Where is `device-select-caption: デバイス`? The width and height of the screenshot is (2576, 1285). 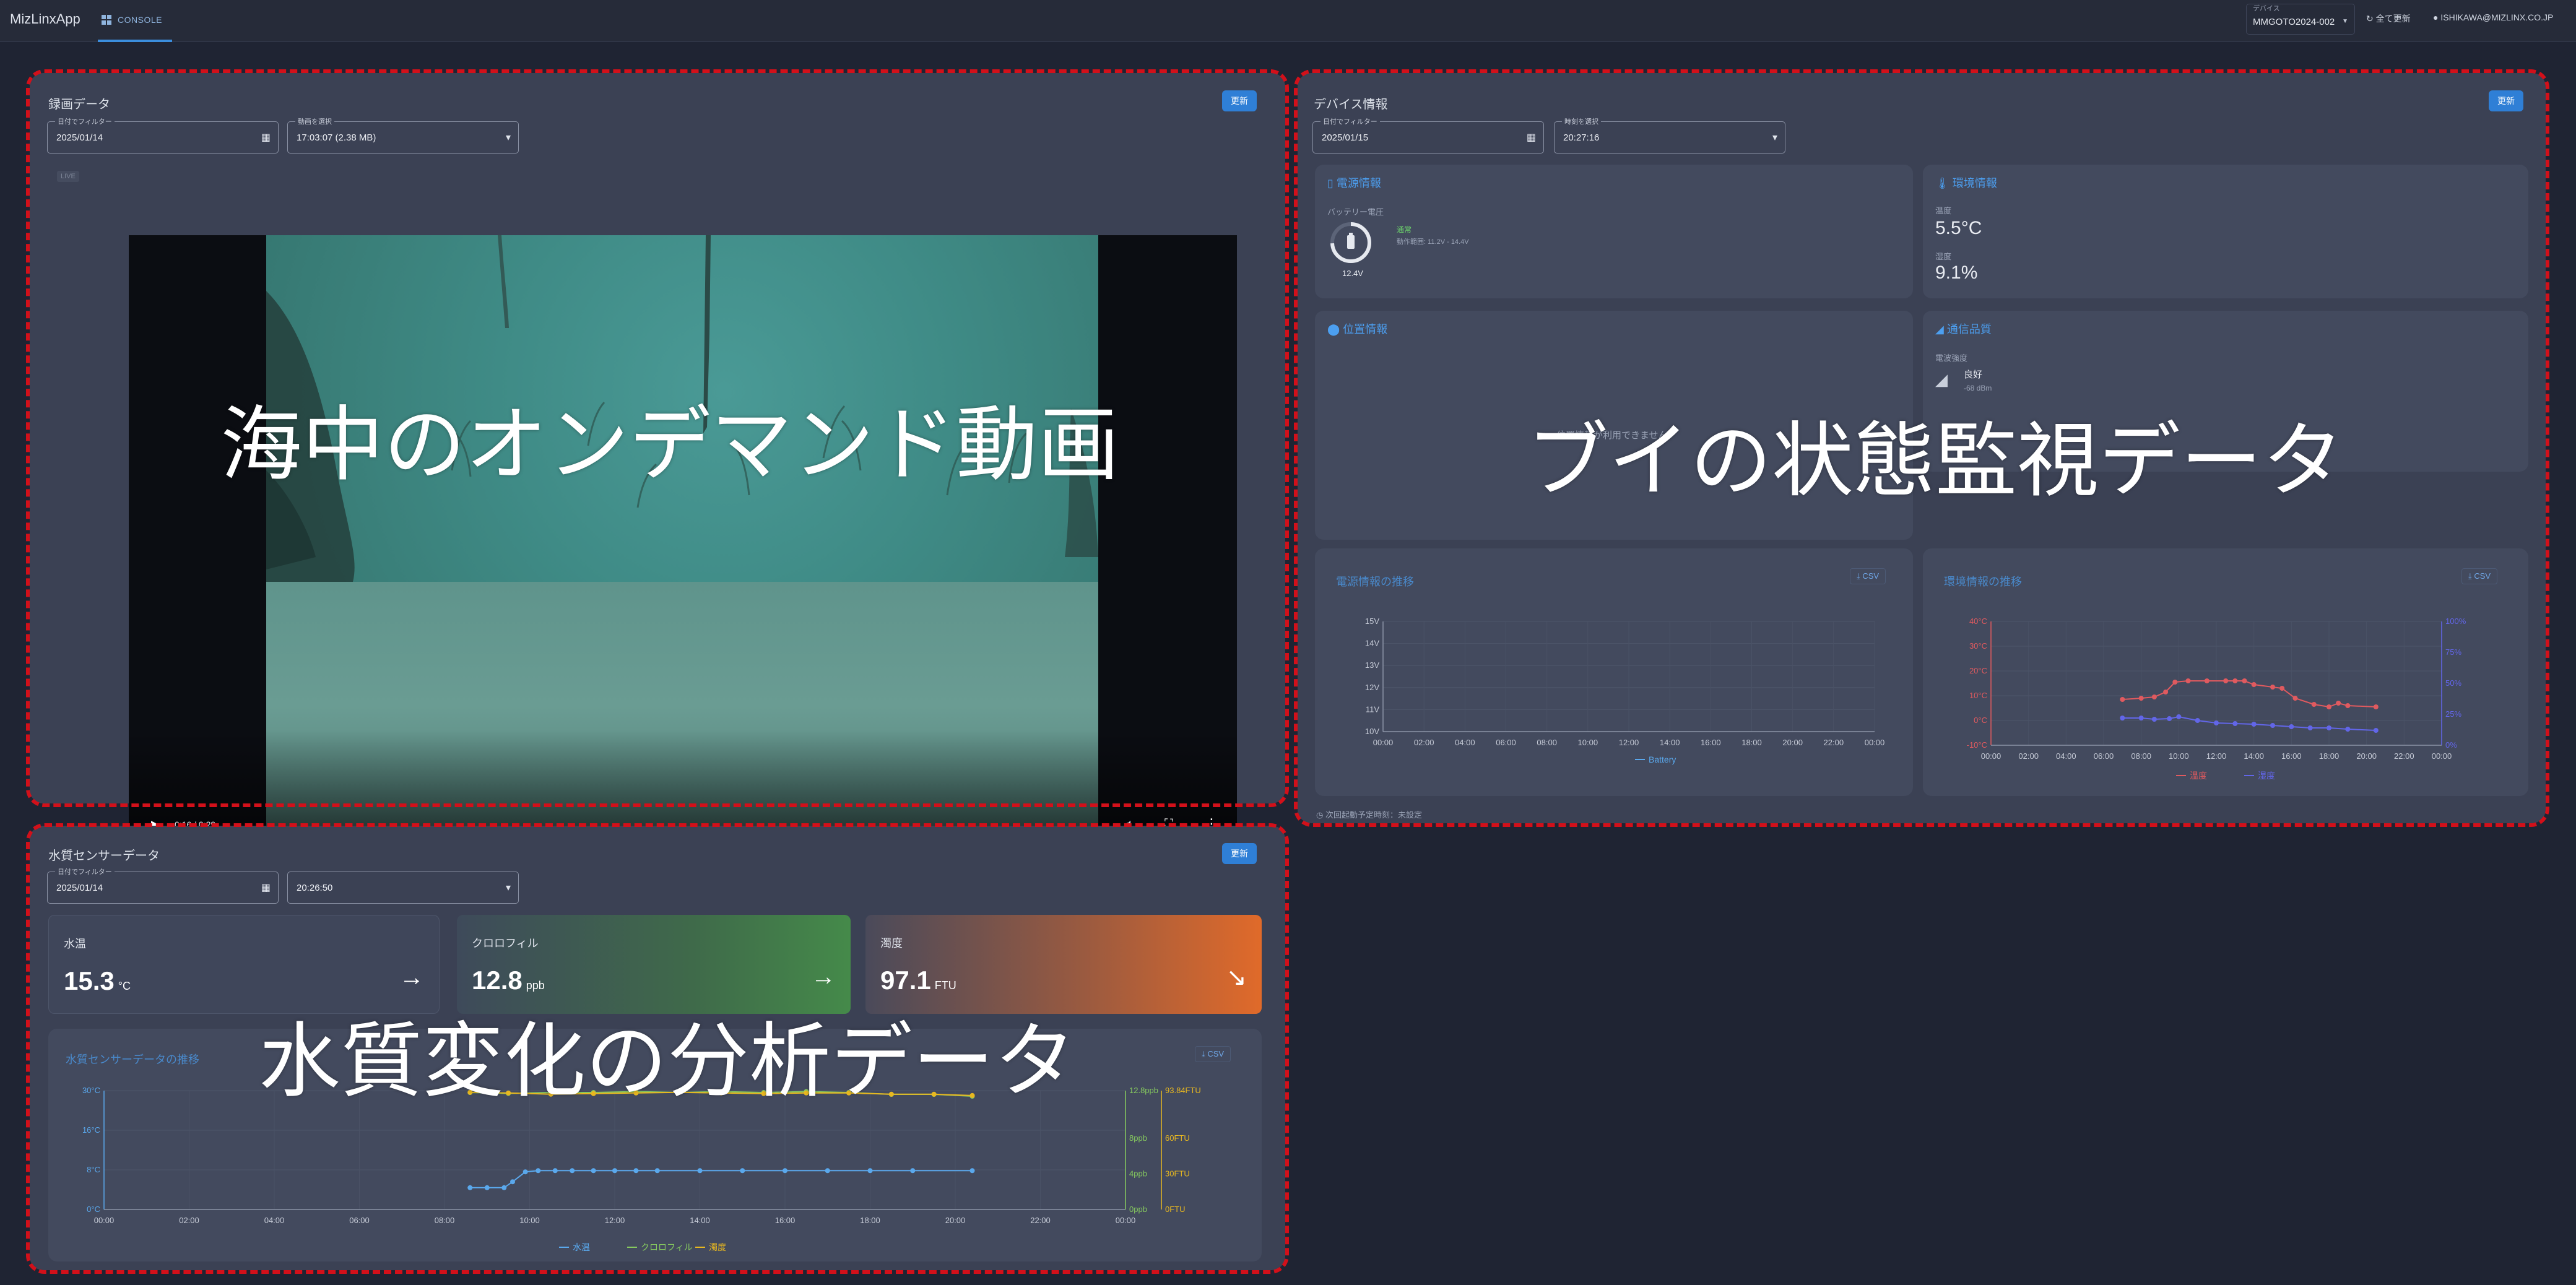 device-select-caption: デバイス is located at coordinates (2266, 9).